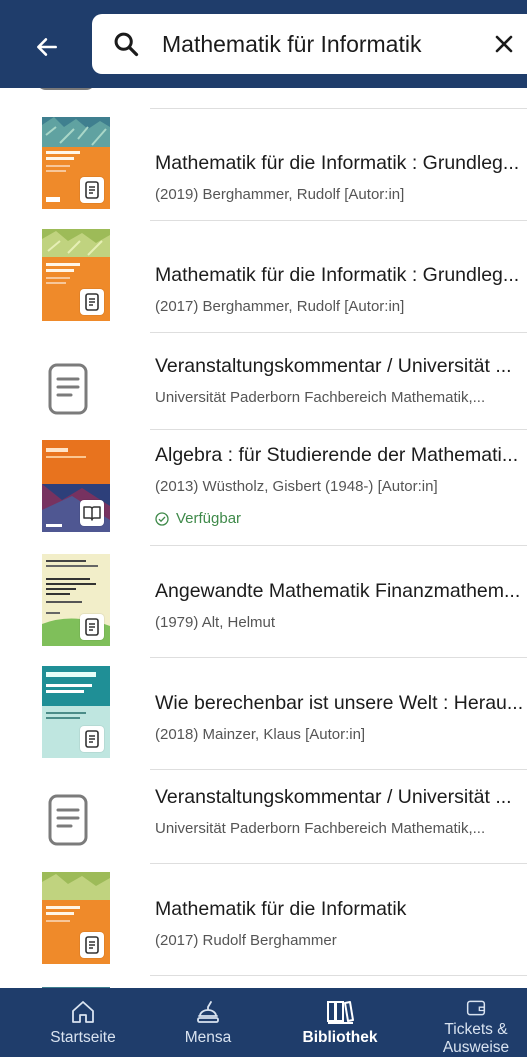  Describe the element at coordinates (476, 1038) in the screenshot. I see `nav-label: Tickets & Ausweise` at that location.